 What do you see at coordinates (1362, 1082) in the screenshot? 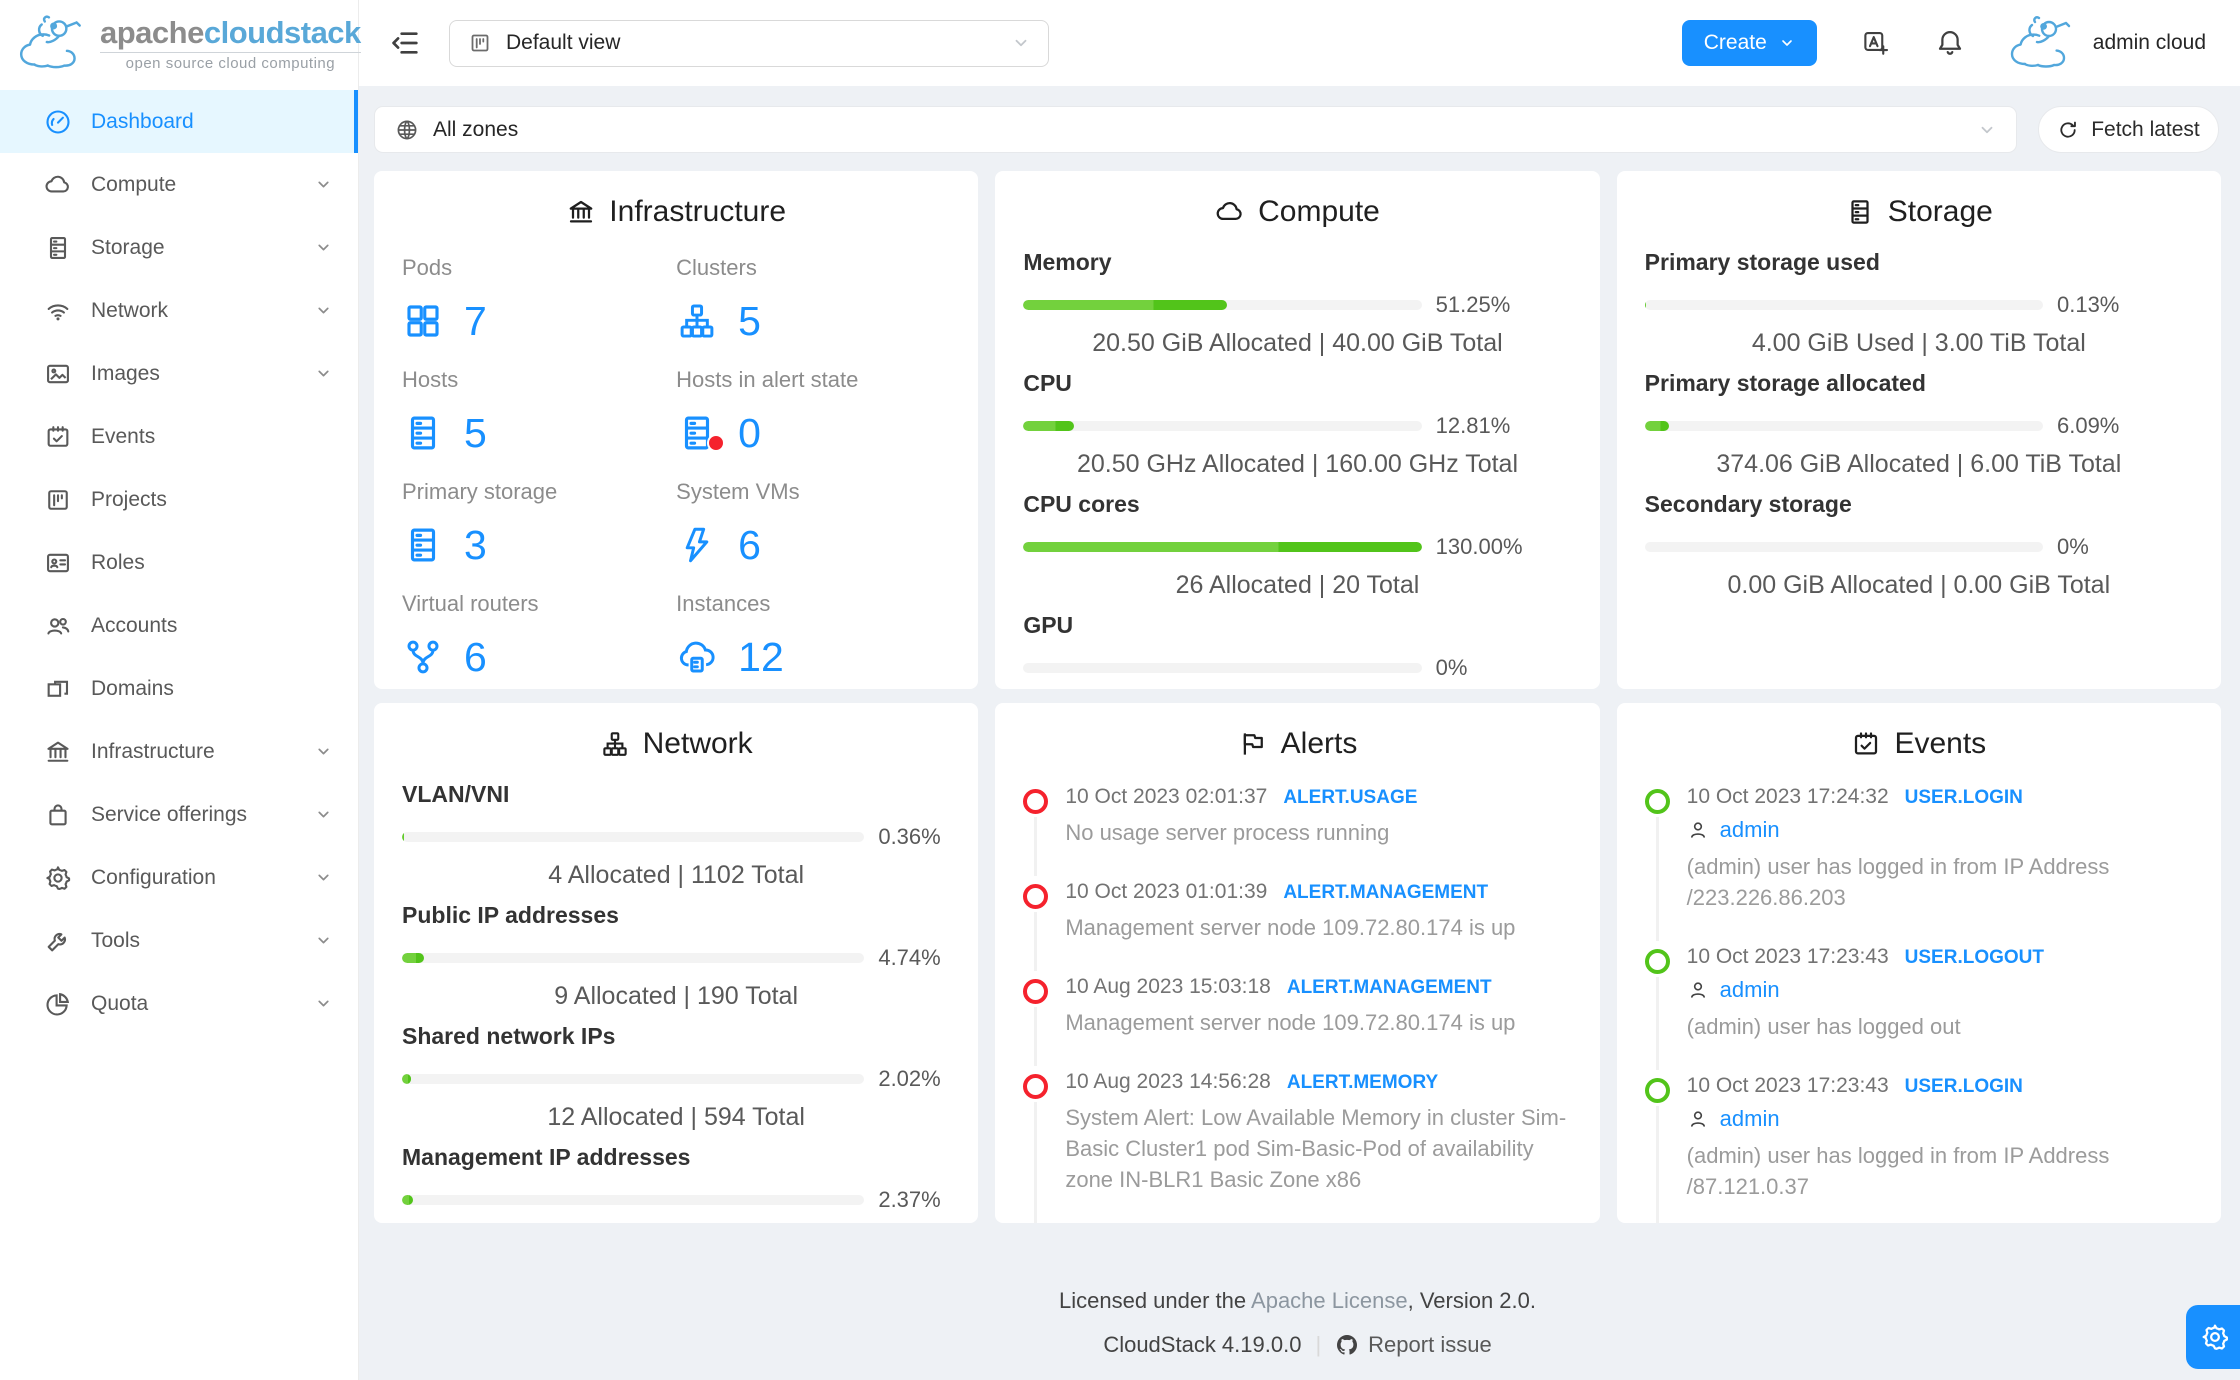
I see `alert-type-link: ALERT.MEMORY` at bounding box center [1362, 1082].